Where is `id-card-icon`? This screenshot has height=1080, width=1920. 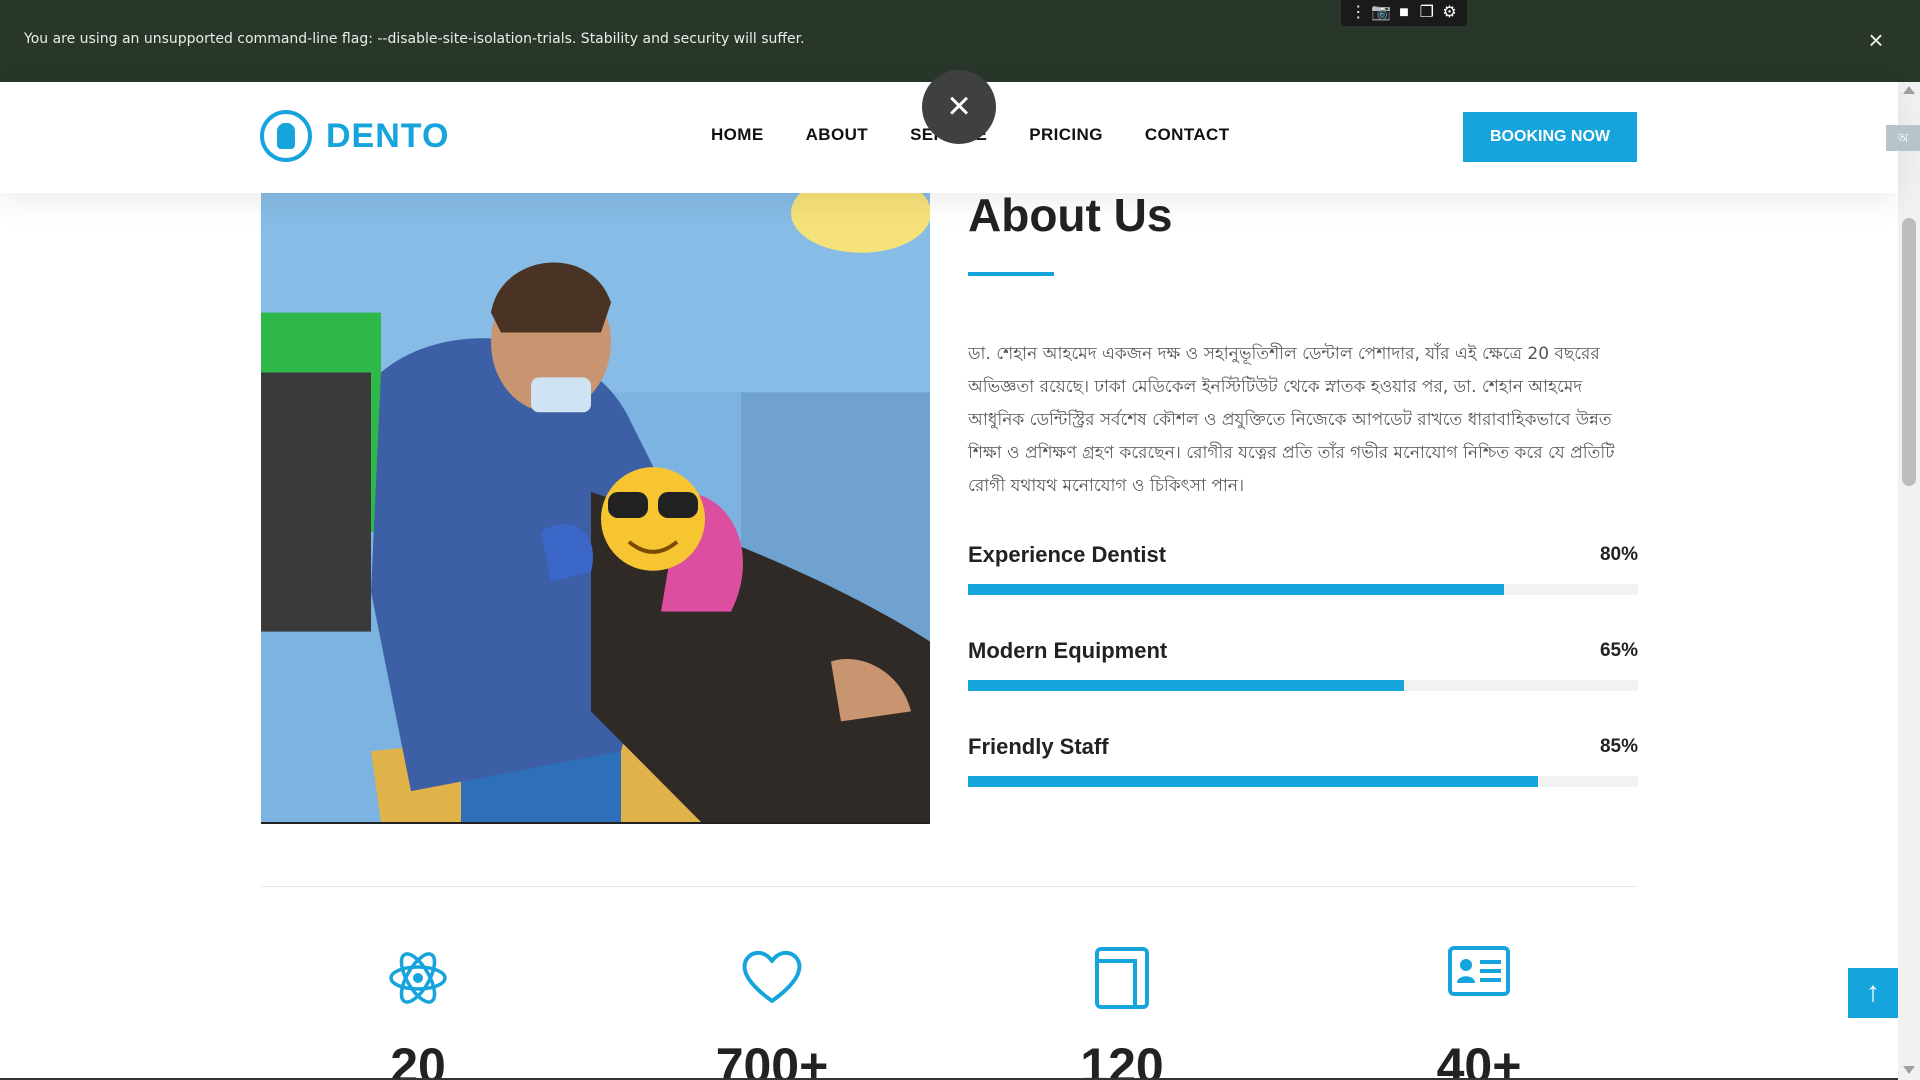 id-card-icon is located at coordinates (1479, 971).